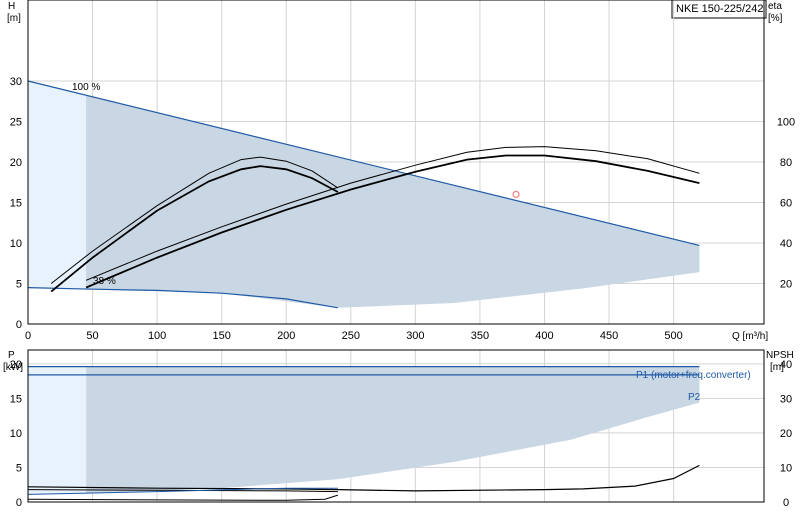 The height and width of the screenshot is (520, 800). What do you see at coordinates (157, 336) in the screenshot?
I see `upper-x-tick: 100` at bounding box center [157, 336].